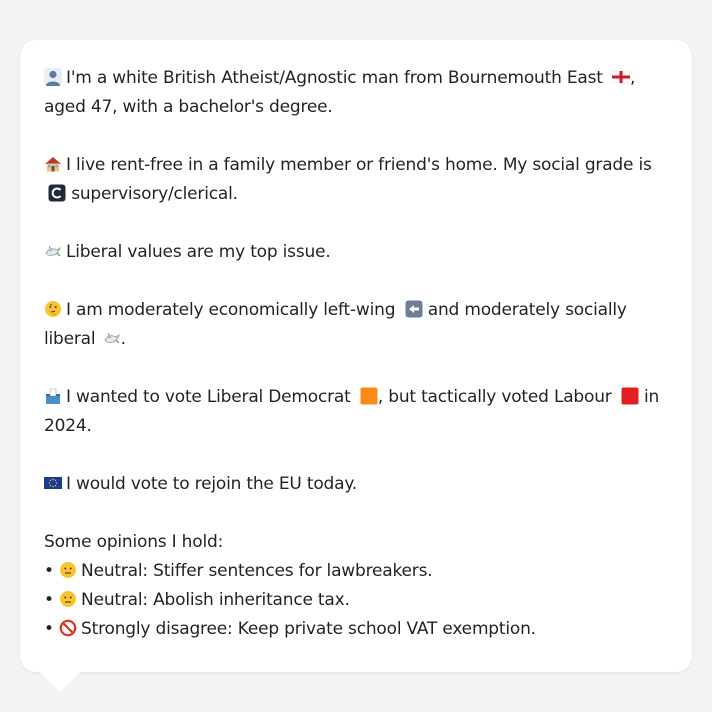  Describe the element at coordinates (620, 77) in the screenshot. I see `england-flag-icon` at that location.